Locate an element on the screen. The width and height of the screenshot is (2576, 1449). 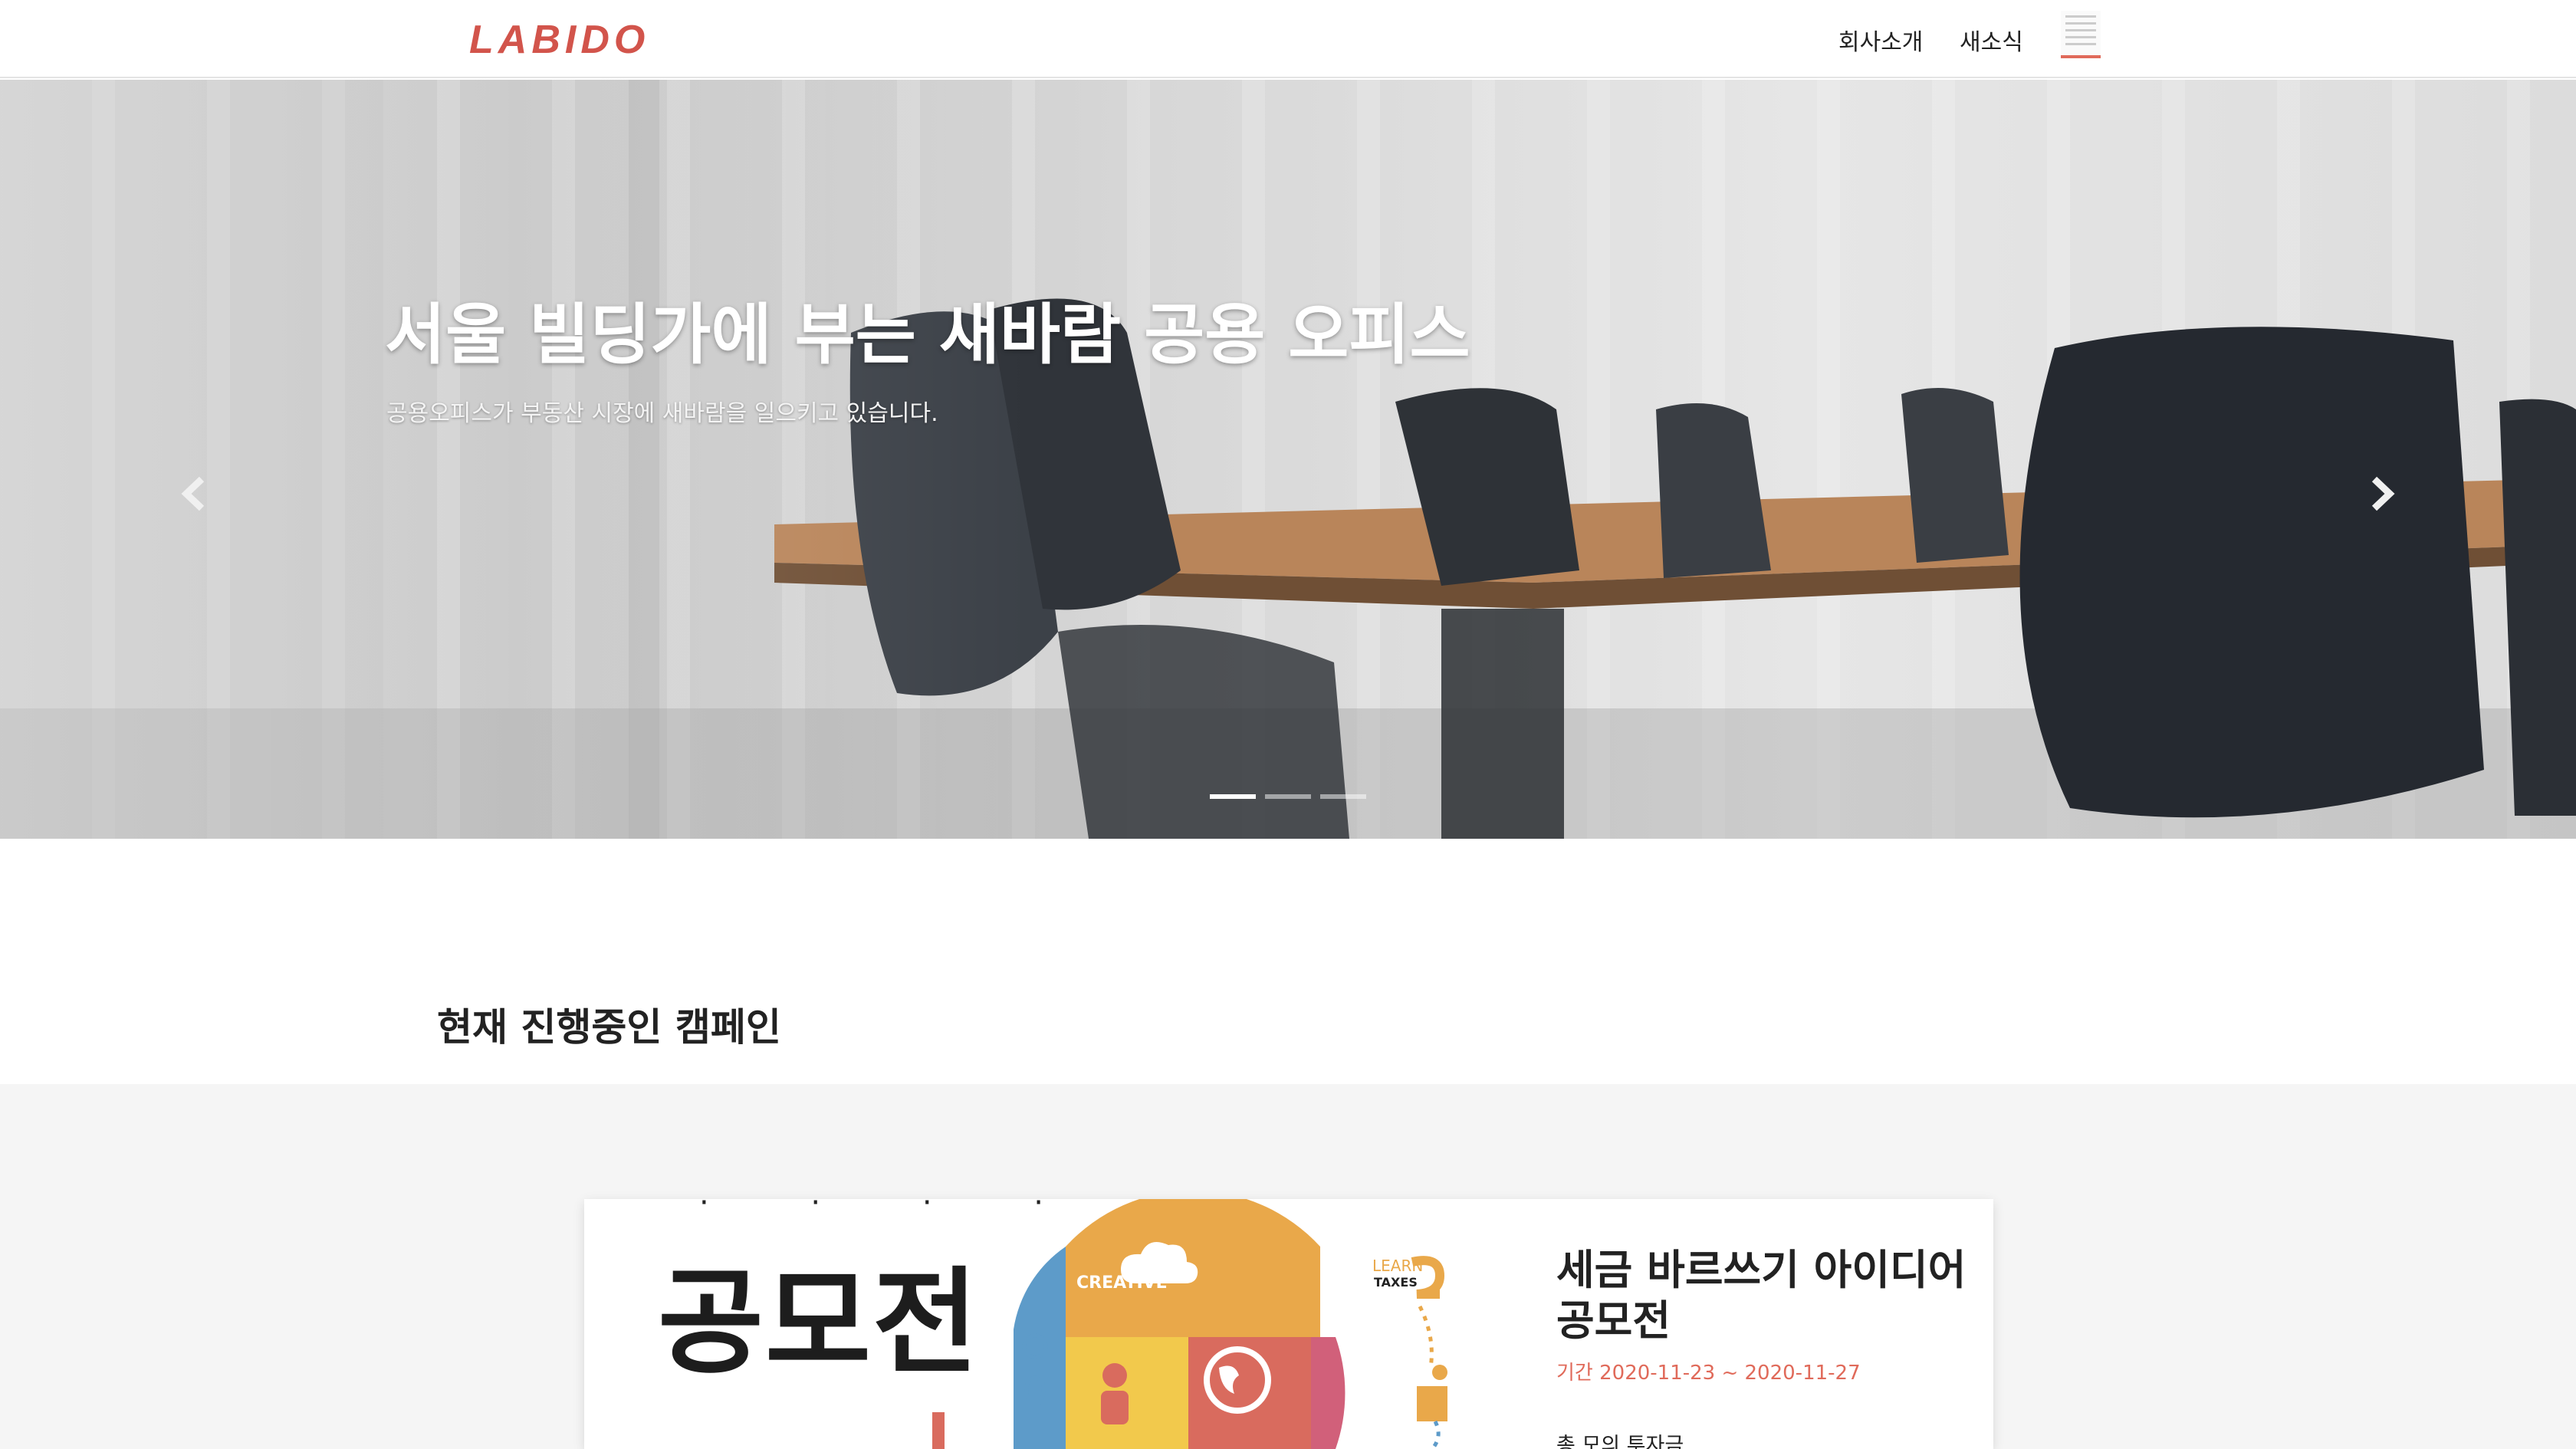
nav-link-about: 회사소개 is located at coordinates (1881, 40).